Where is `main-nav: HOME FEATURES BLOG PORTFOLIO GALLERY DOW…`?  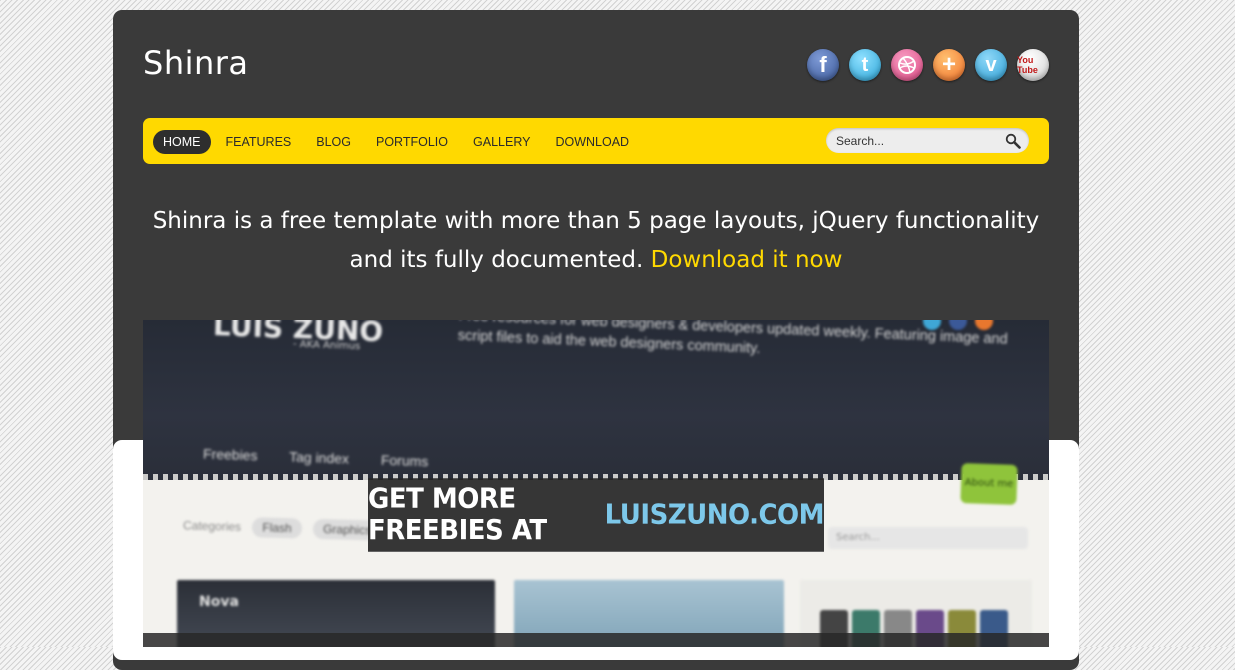
main-nav: HOME FEATURES BLOG PORTFOLIO GALLERY DOW… is located at coordinates (398, 142).